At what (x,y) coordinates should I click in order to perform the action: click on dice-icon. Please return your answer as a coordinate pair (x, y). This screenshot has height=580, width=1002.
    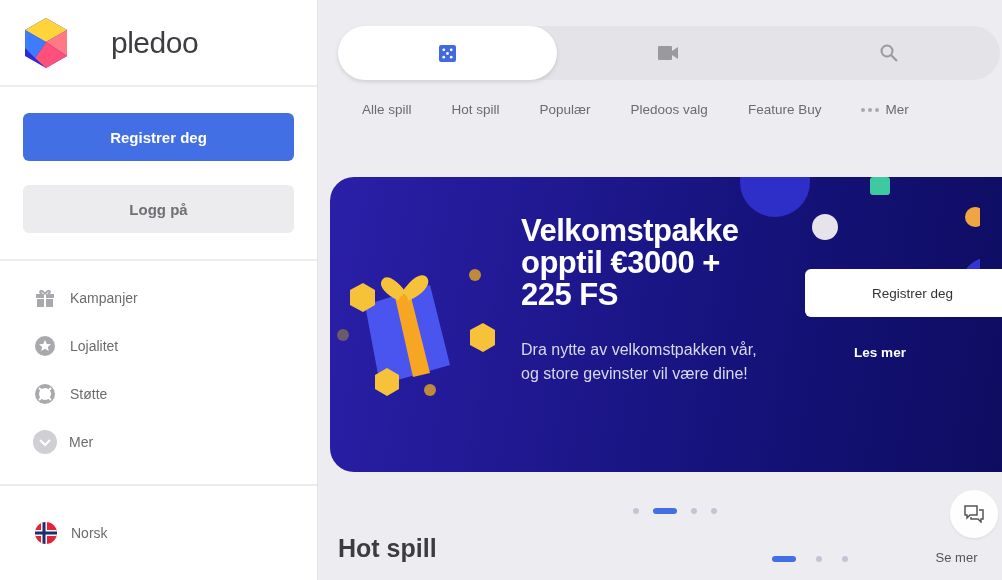
    Looking at the image, I should click on (447, 53).